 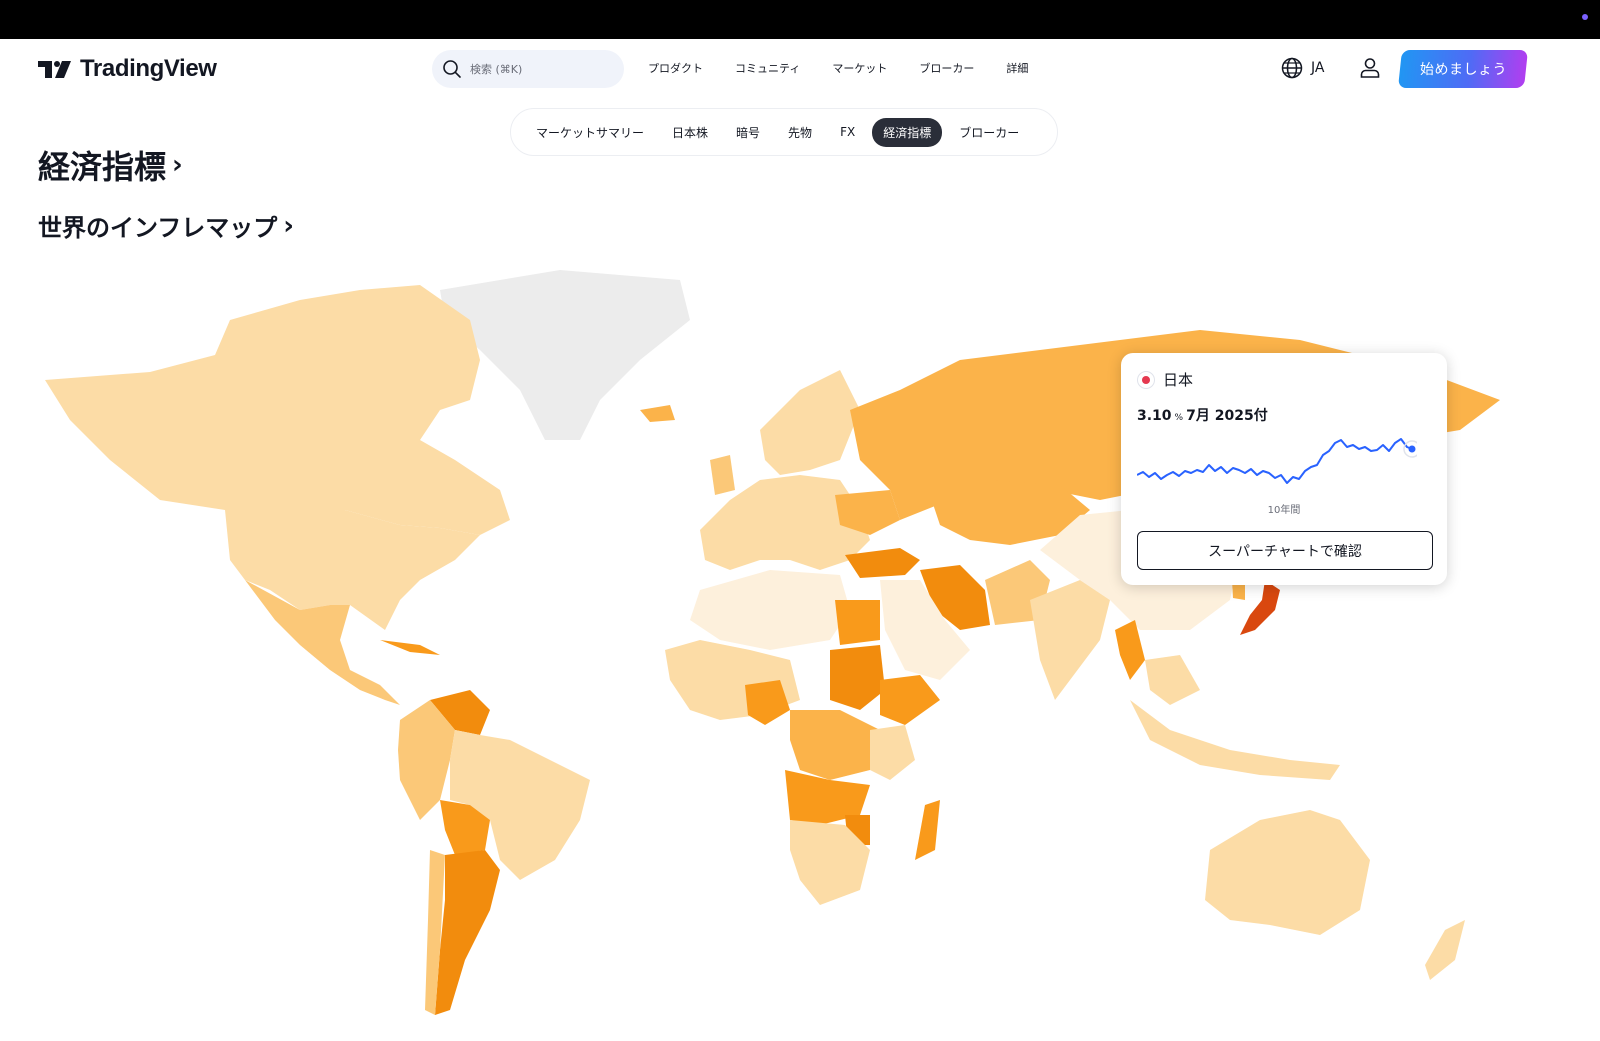 What do you see at coordinates (410, 647) in the screenshot?
I see `country-cuba` at bounding box center [410, 647].